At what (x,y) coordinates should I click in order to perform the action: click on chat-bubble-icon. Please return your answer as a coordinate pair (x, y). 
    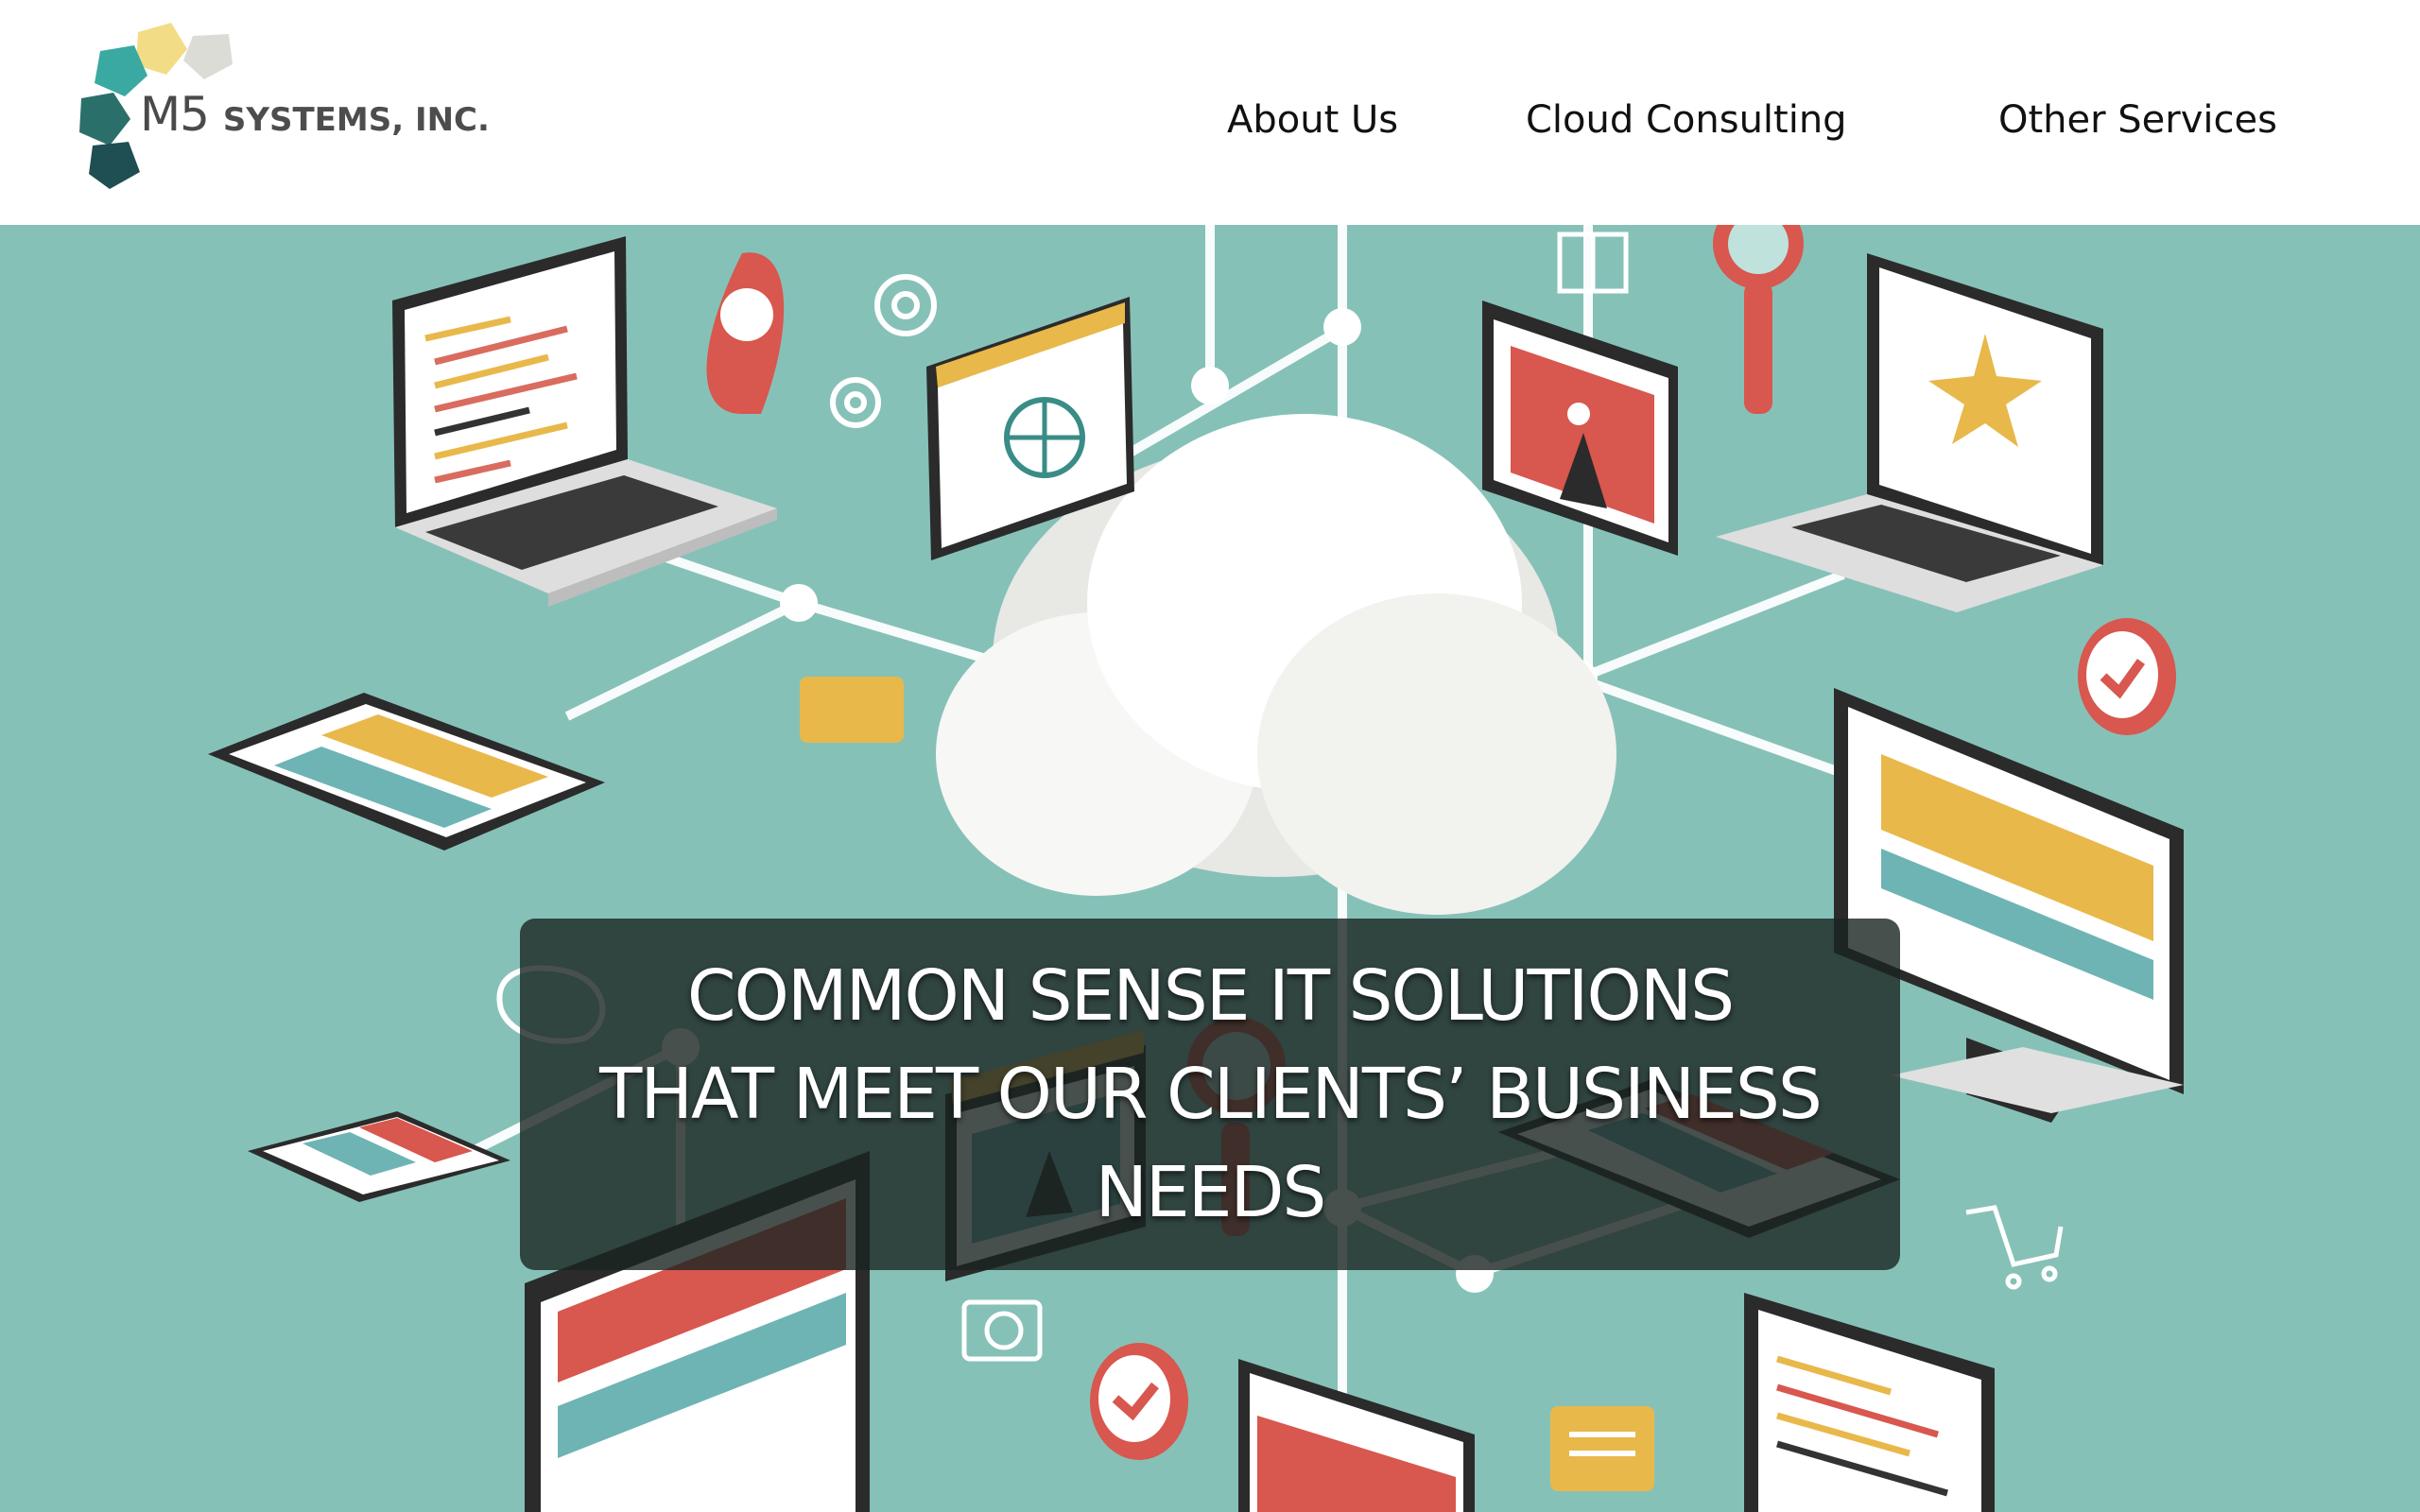
    Looking at the image, I should click on (1602, 1448).